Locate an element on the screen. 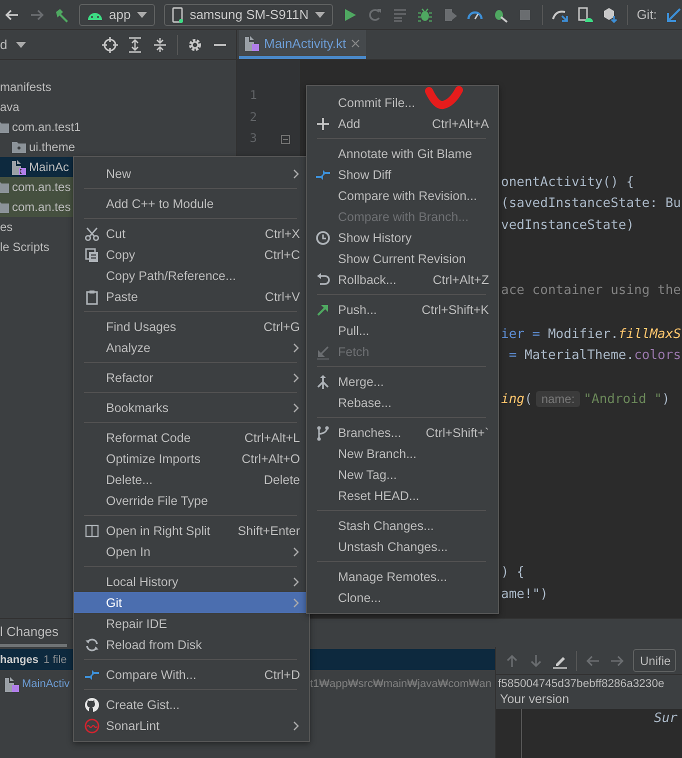 This screenshot has height=758, width=682. code-line: ace container using the is located at coordinates (591, 290).